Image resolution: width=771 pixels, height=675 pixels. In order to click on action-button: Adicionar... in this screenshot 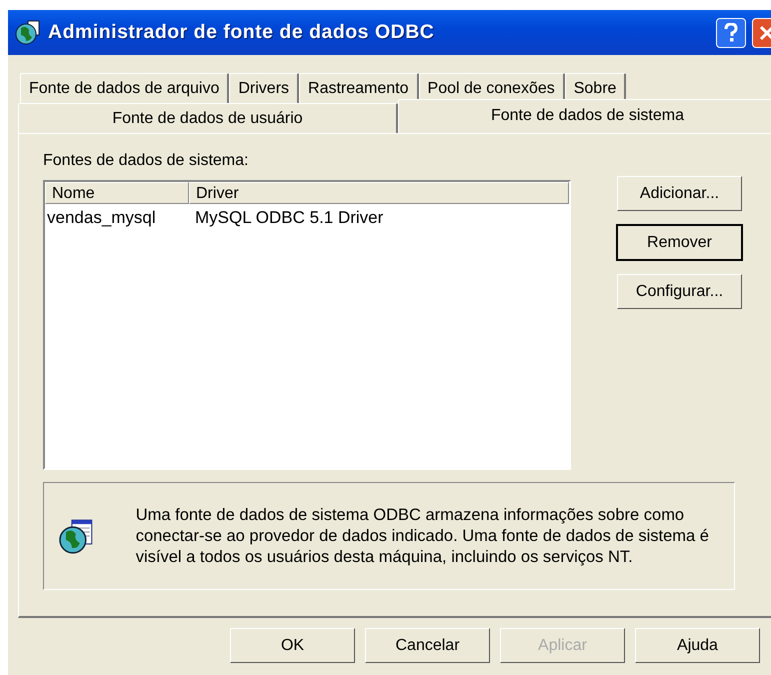, I will do `click(679, 193)`.